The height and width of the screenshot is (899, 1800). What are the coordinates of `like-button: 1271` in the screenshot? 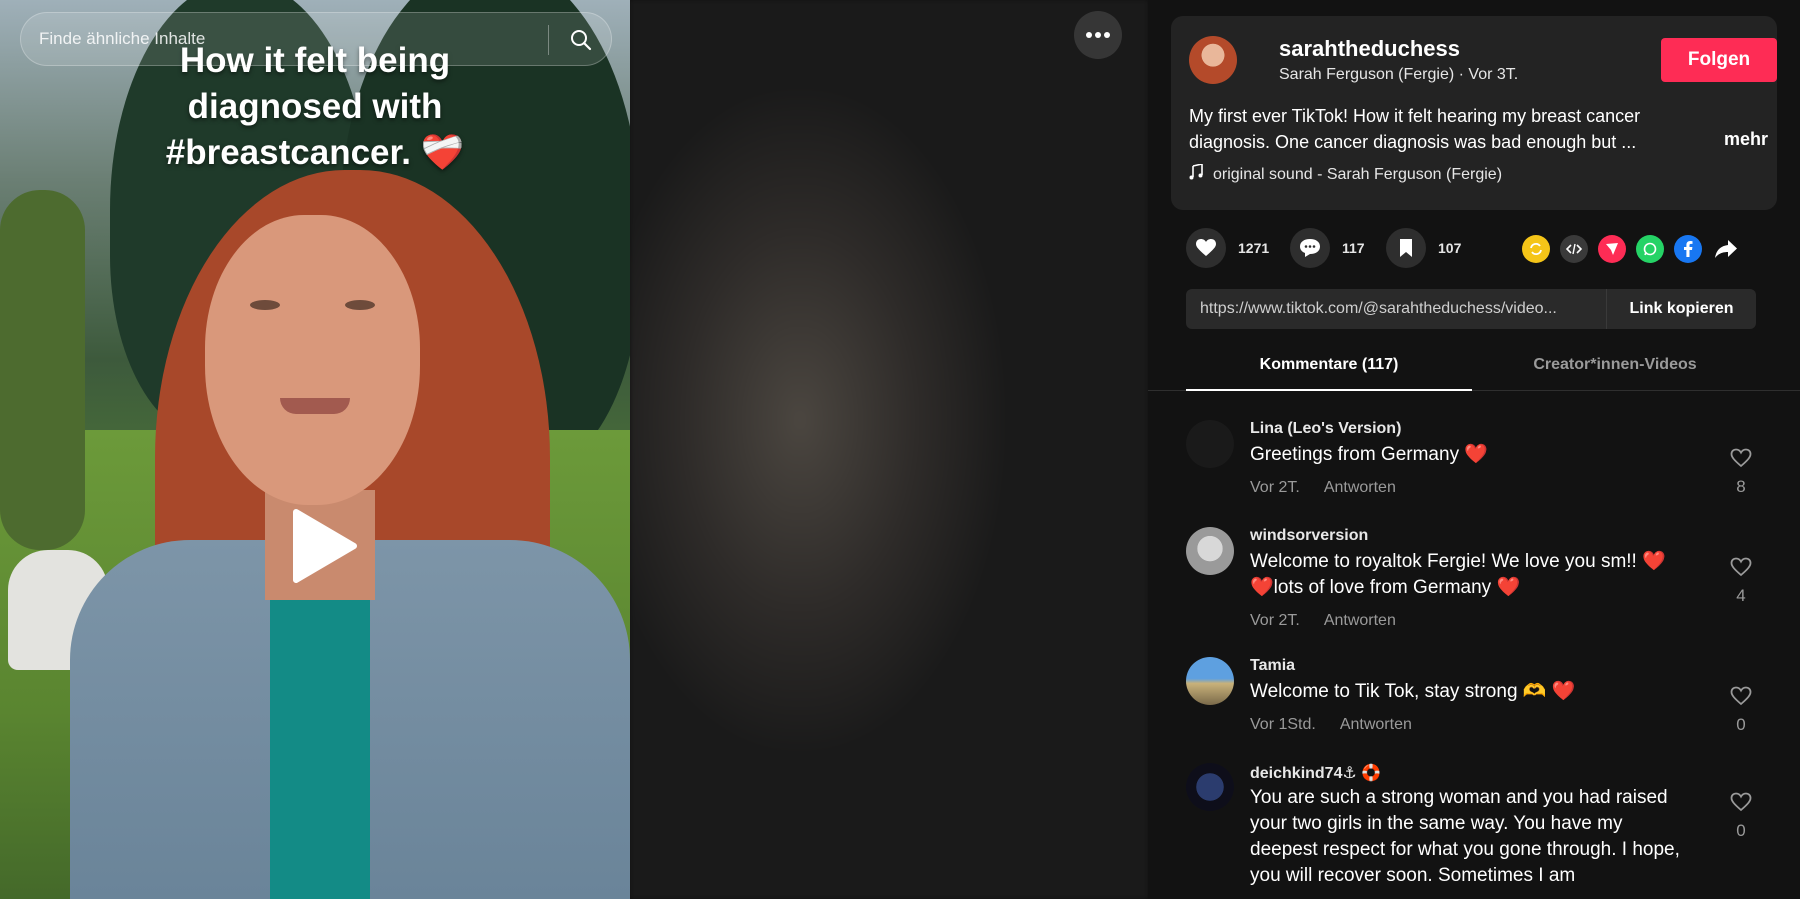 It's located at (1227, 248).